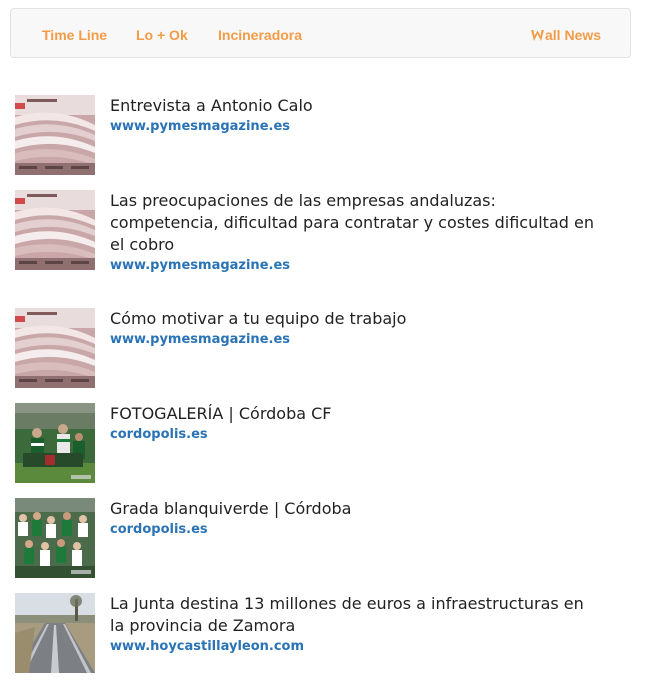 The image size is (650, 690). Describe the element at coordinates (315, 443) in the screenshot. I see `news-item: FOTOGALERÍA | Córdoba CF cordopolis.es` at that location.